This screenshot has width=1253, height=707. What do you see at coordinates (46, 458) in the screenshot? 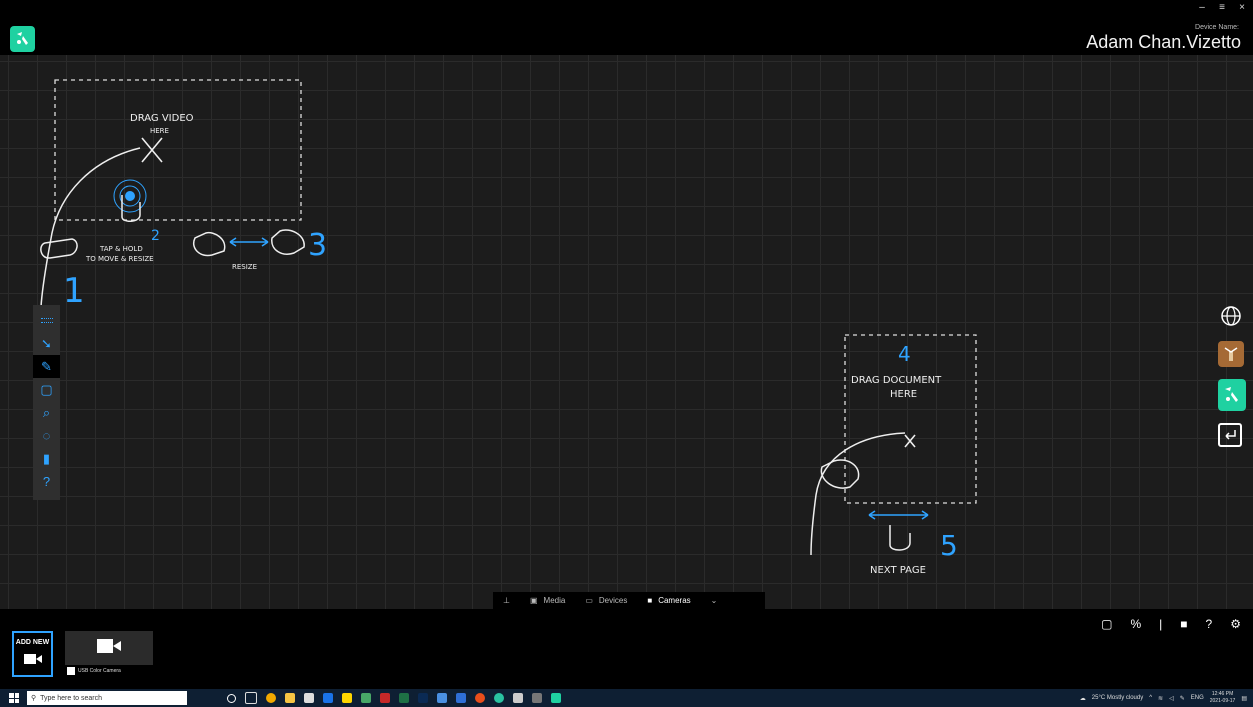
I see `delete-tool-button: ▮` at bounding box center [46, 458].